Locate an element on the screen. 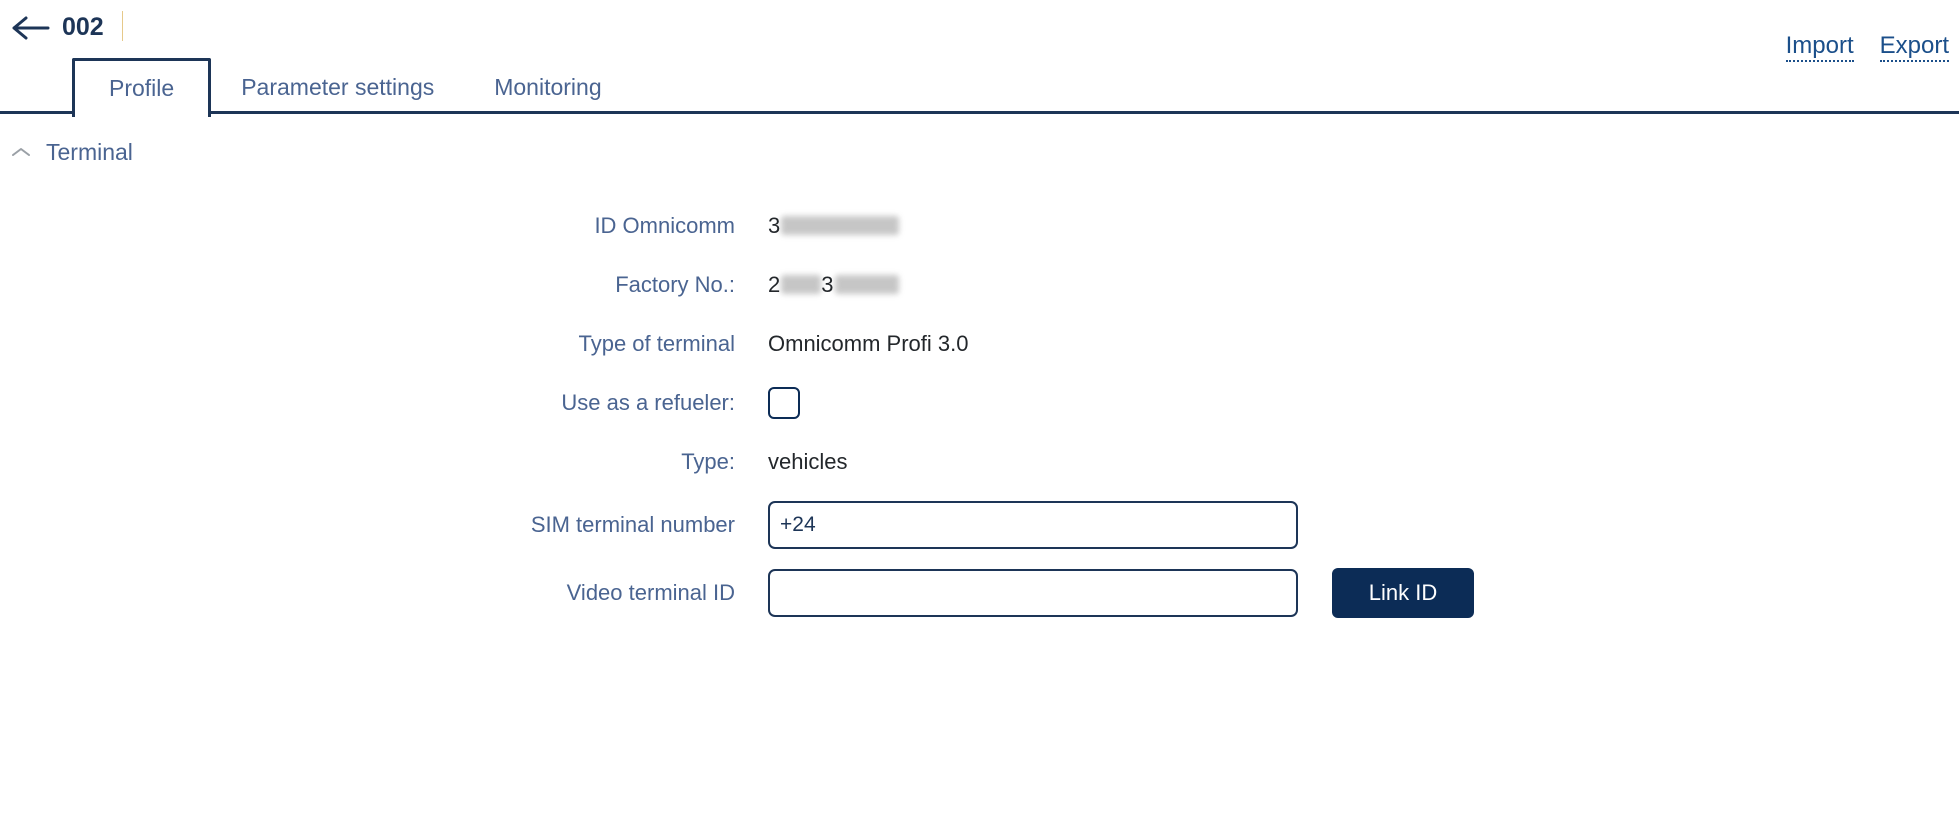 The width and height of the screenshot is (1959, 814). type-of-terminal-value: Omnicomm Profi 3.0 is located at coordinates (868, 343).